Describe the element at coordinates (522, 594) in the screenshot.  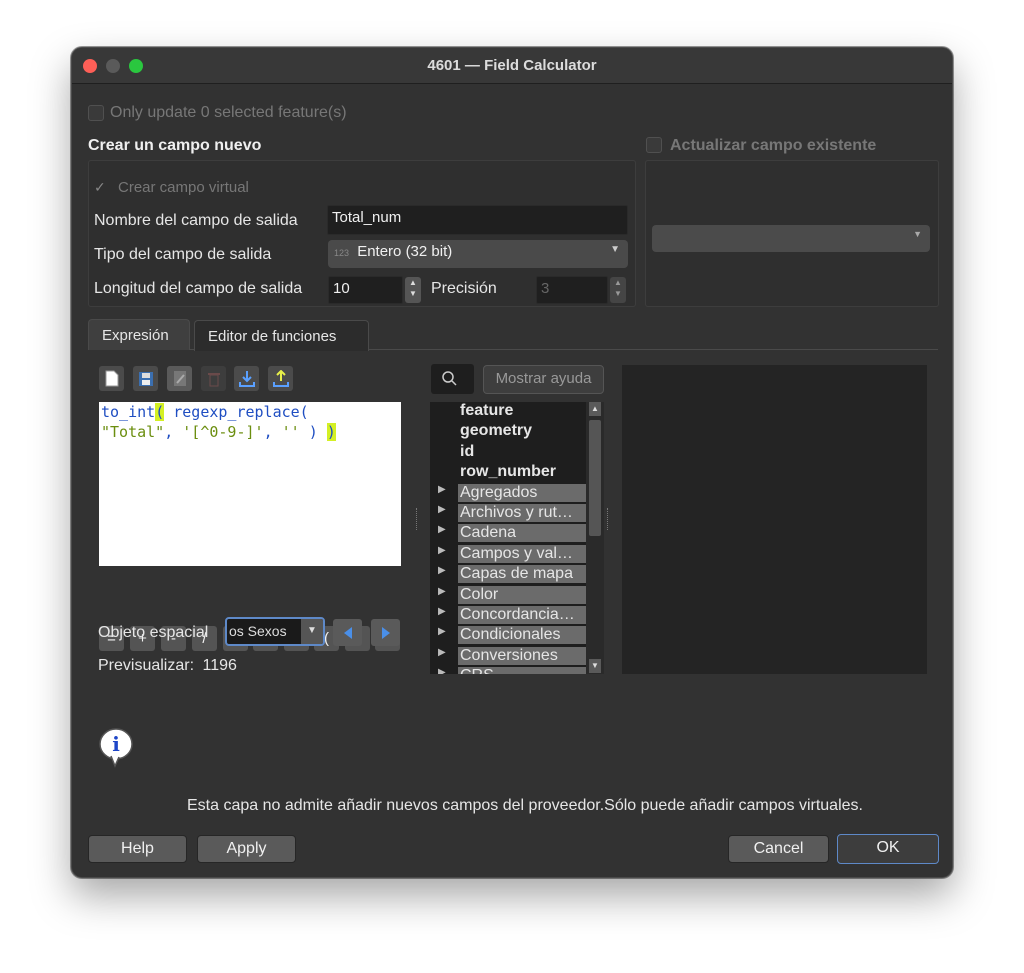
I see `tree-item-label: Color` at that location.